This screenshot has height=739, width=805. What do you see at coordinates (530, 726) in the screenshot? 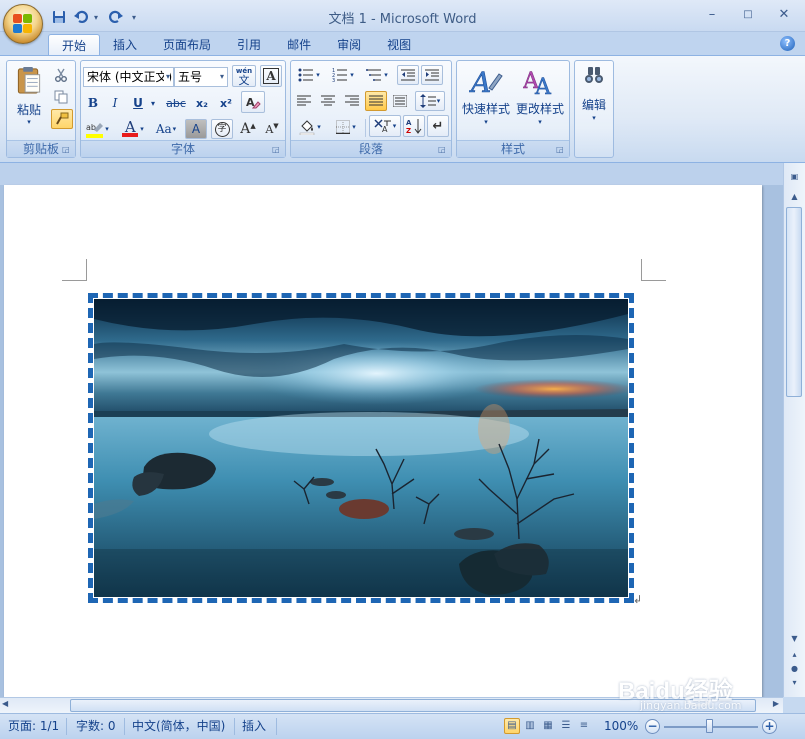
I see `full-screen-reading-view-icon: ▥` at bounding box center [530, 726].